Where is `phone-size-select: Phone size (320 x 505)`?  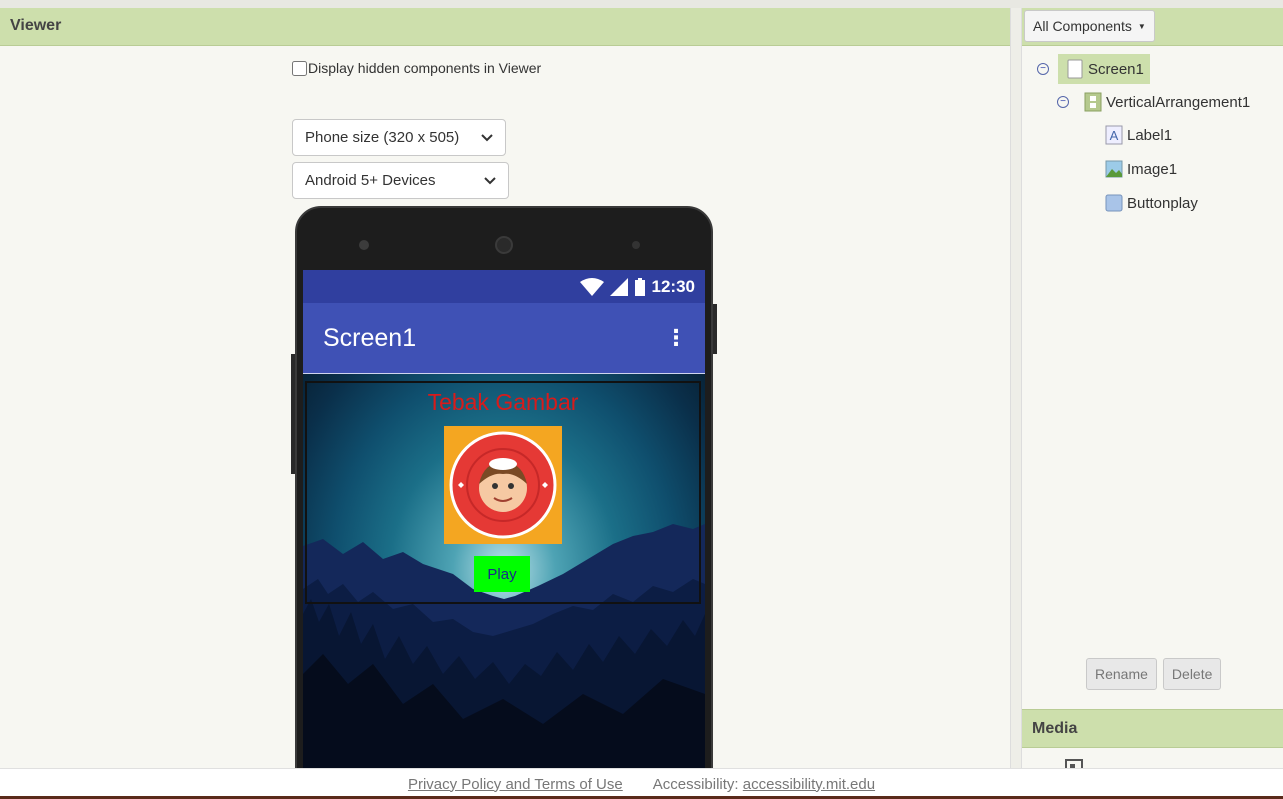 phone-size-select: Phone size (320 x 505) is located at coordinates (399, 137).